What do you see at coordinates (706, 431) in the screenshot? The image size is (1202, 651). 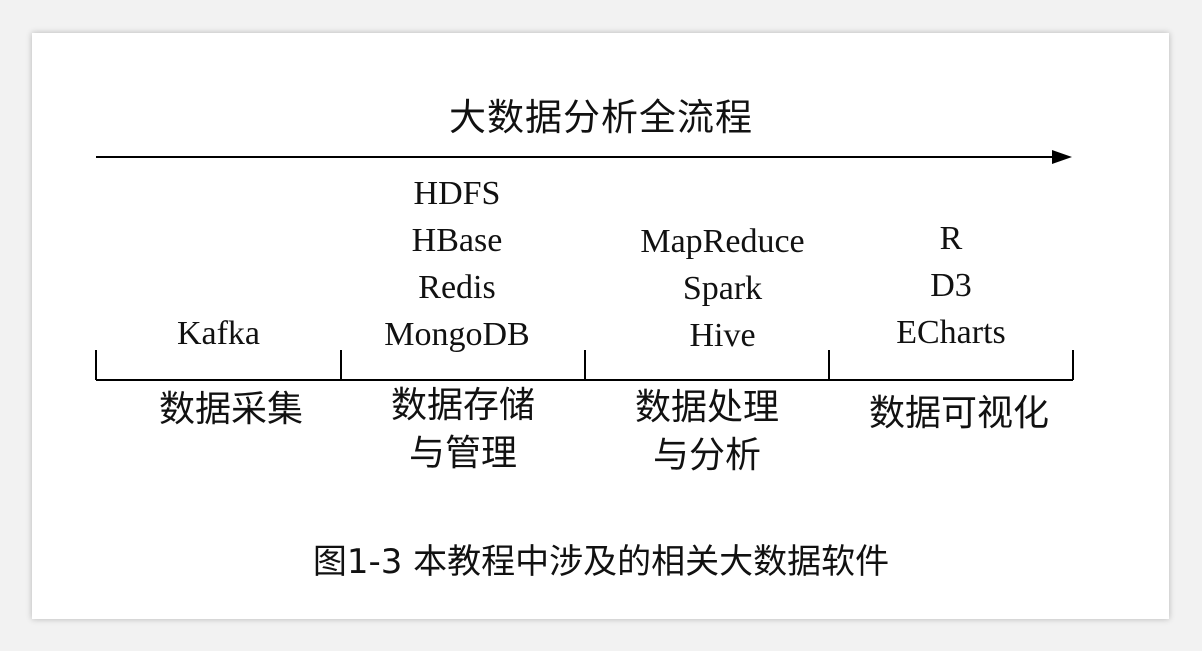 I see `stage-processing-label: 数据处理 与分析` at bounding box center [706, 431].